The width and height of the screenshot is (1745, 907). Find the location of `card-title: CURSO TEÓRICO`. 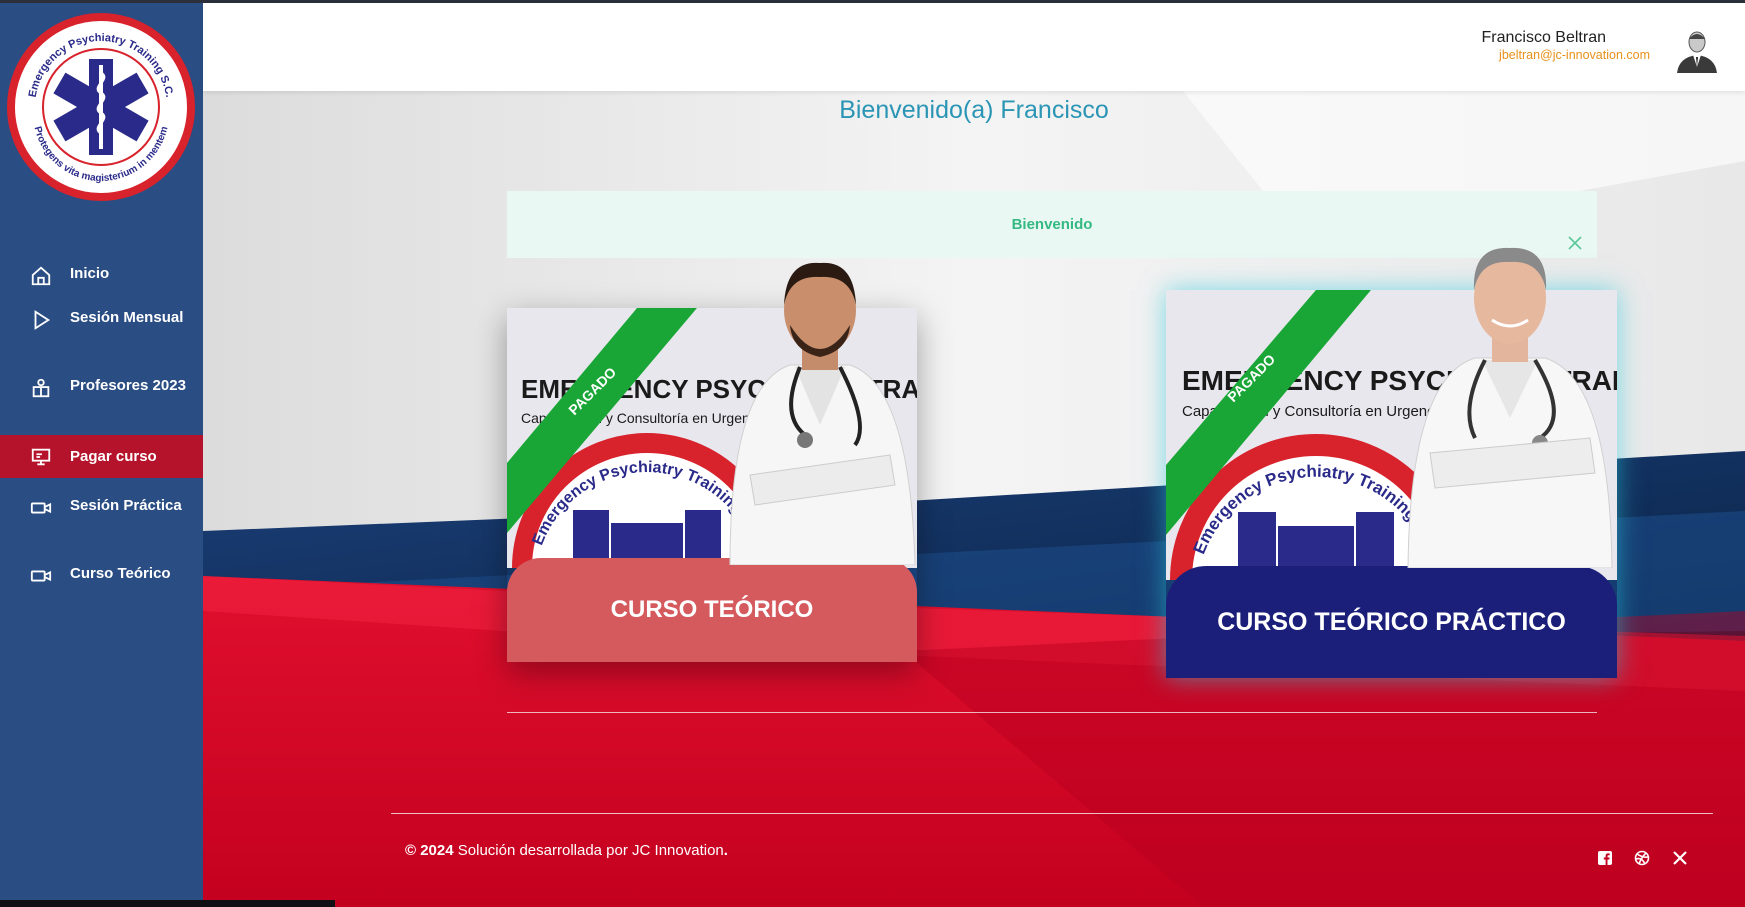

card-title: CURSO TEÓRICO is located at coordinates (712, 609).